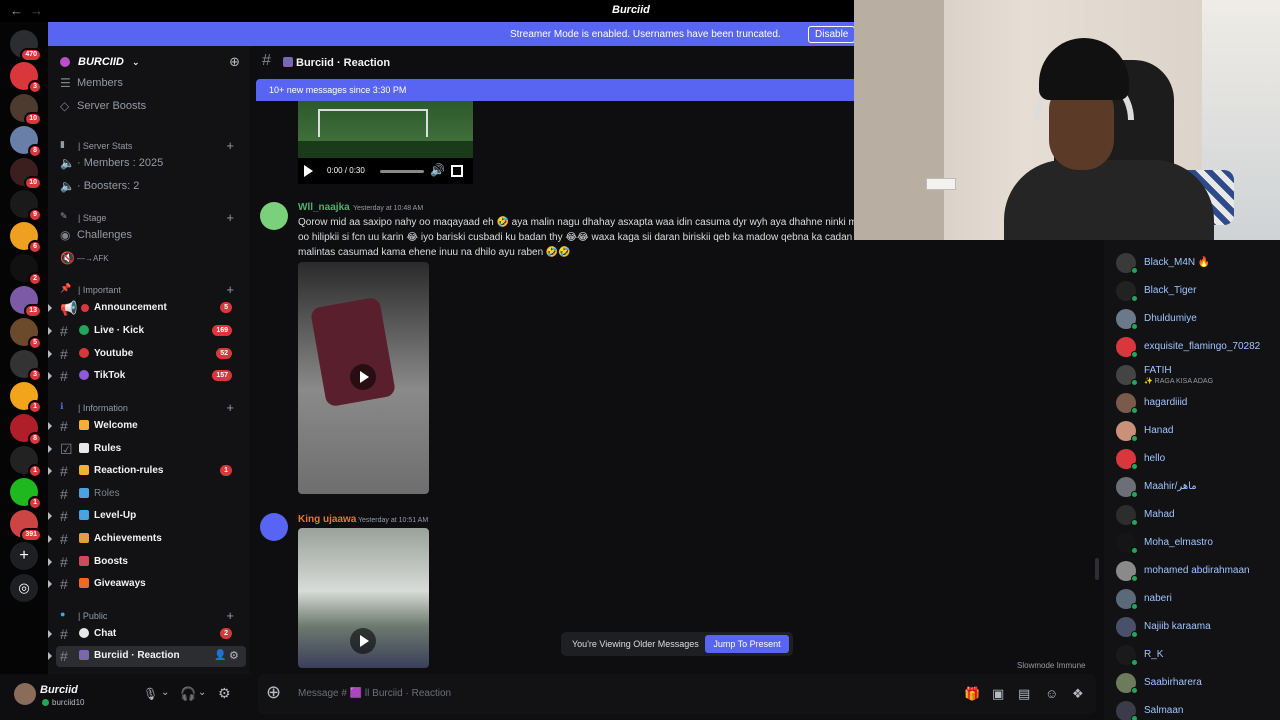 This screenshot has height=720, width=1280. What do you see at coordinates (234, 62) in the screenshot?
I see `invite-people-icon: ⊕` at bounding box center [234, 62].